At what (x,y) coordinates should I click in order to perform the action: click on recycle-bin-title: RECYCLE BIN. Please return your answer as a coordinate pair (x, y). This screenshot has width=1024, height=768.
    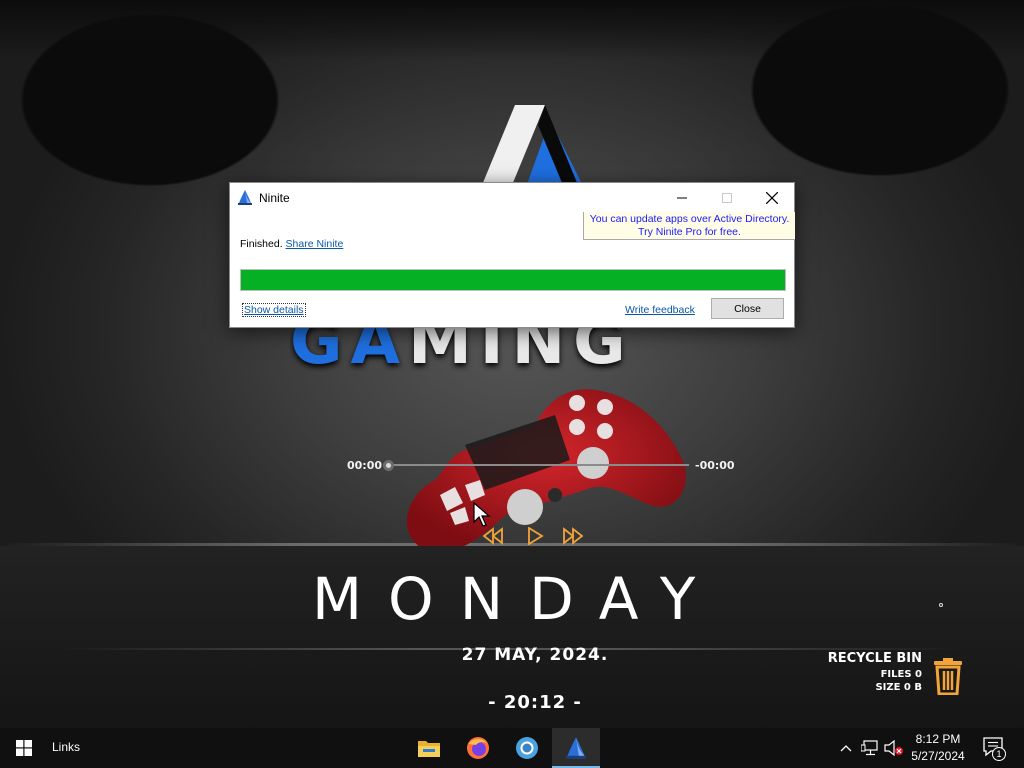
    Looking at the image, I should click on (874, 658).